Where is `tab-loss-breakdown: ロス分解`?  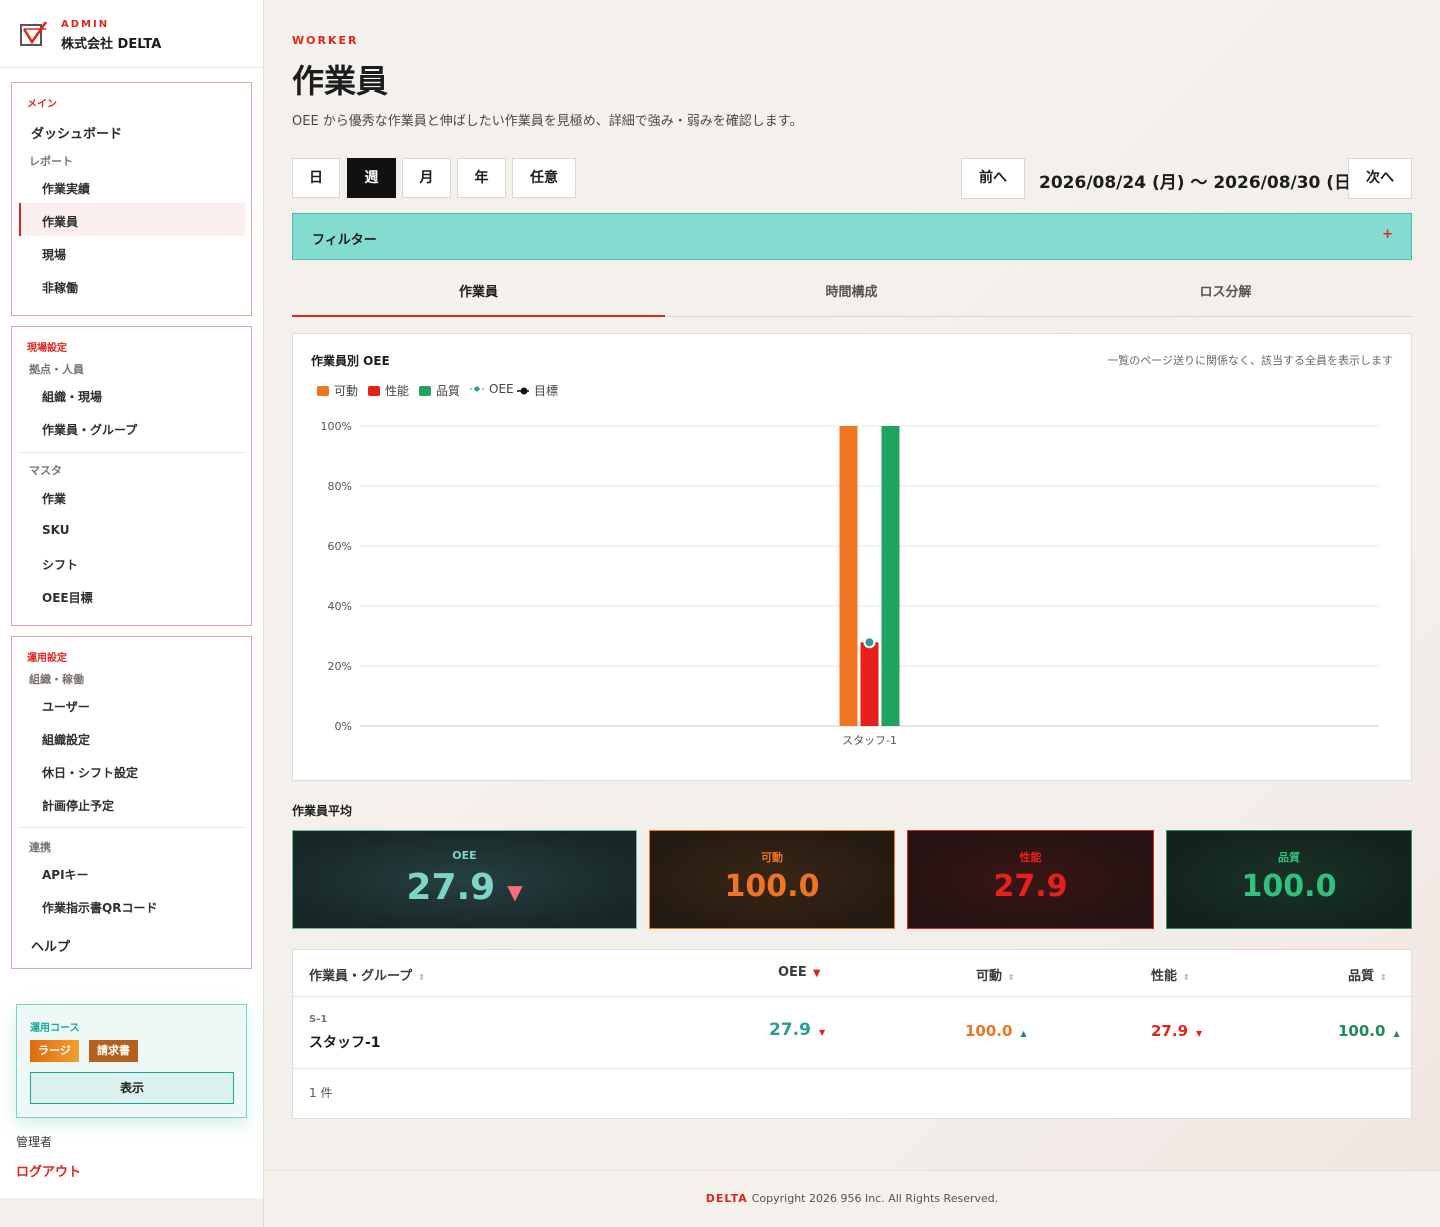
tab-loss-breakdown: ロス分解 is located at coordinates (1225, 294).